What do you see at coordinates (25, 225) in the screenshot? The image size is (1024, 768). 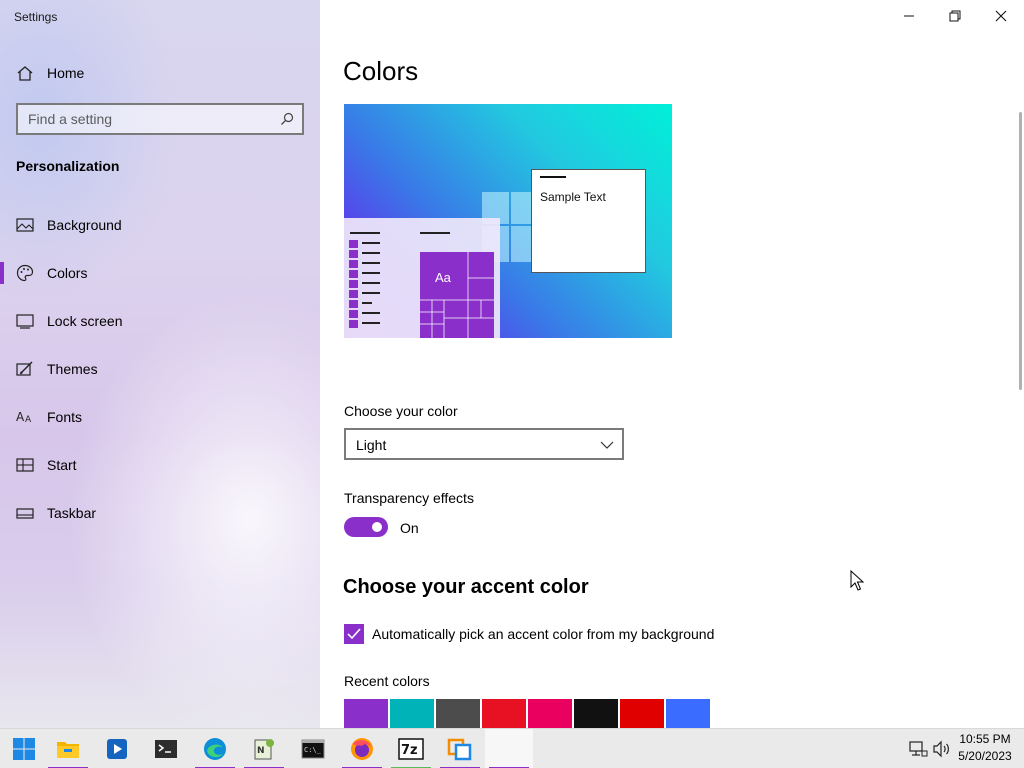 I see `picture-icon` at bounding box center [25, 225].